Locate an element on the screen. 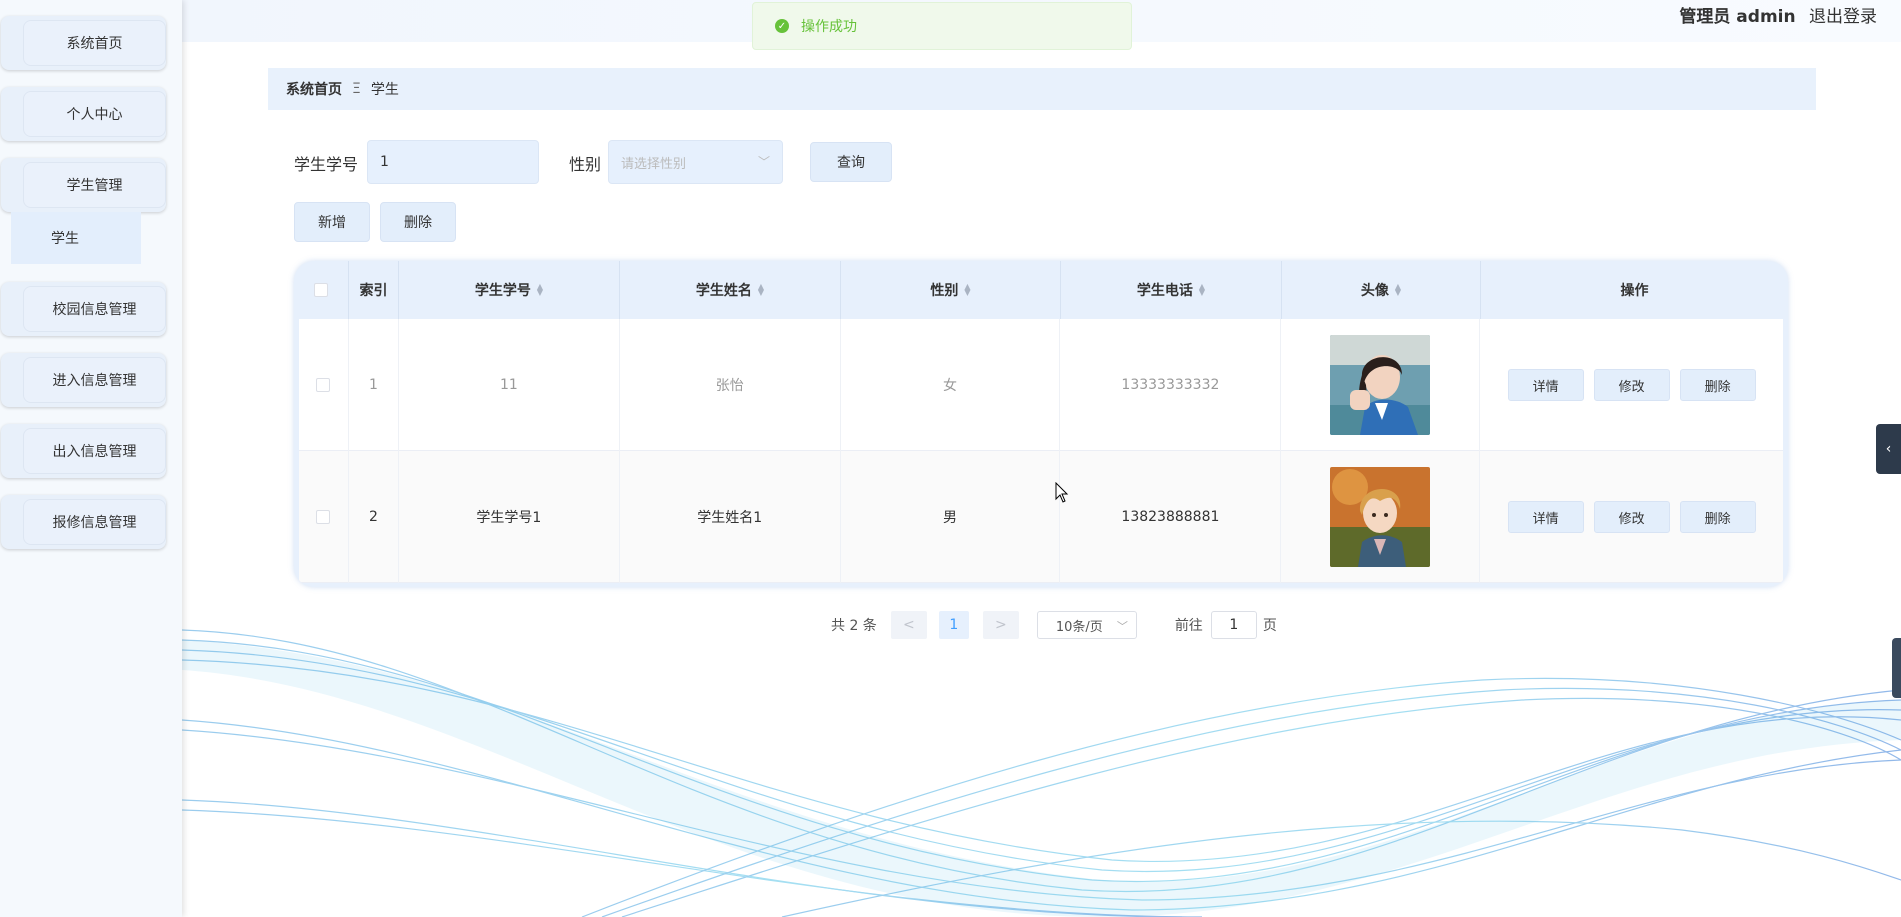  student-id-input: 1 is located at coordinates (453, 162).